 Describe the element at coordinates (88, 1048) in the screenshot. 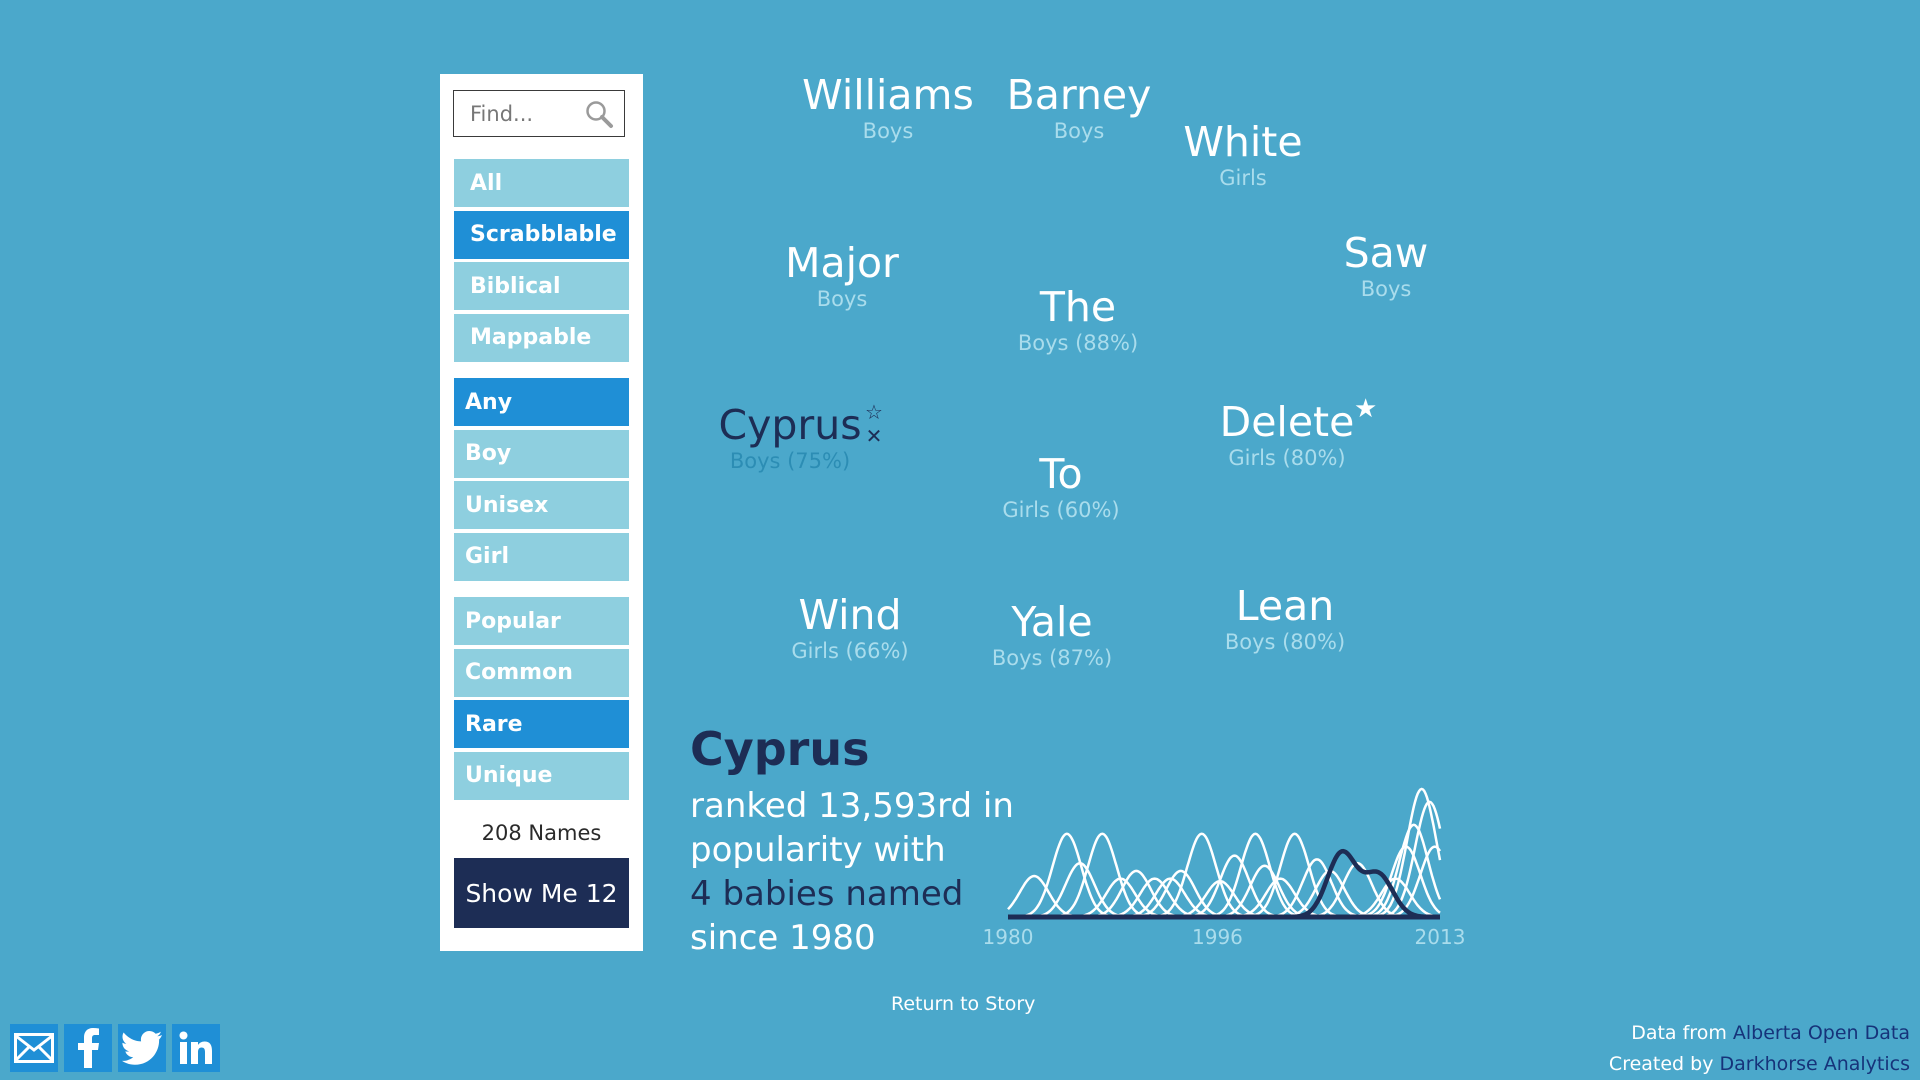

I see `facebook-share-icon` at that location.